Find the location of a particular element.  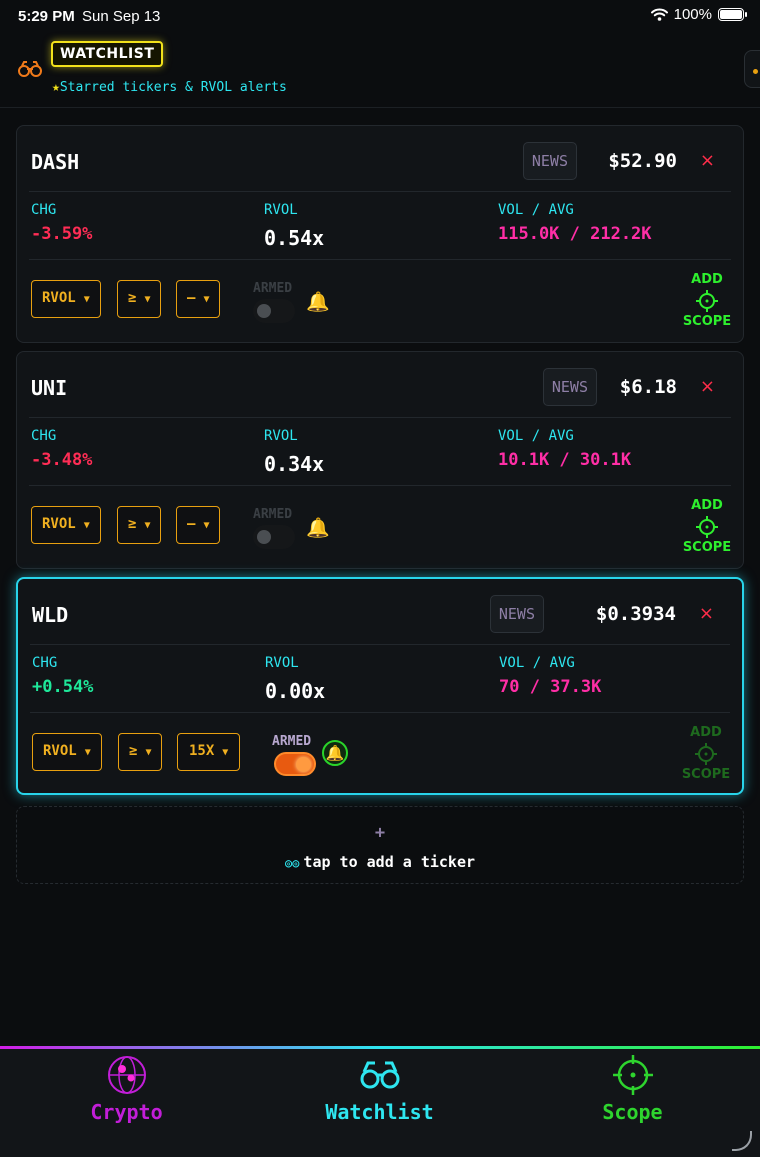

tab-scope: Scope is located at coordinates (632, 1089).